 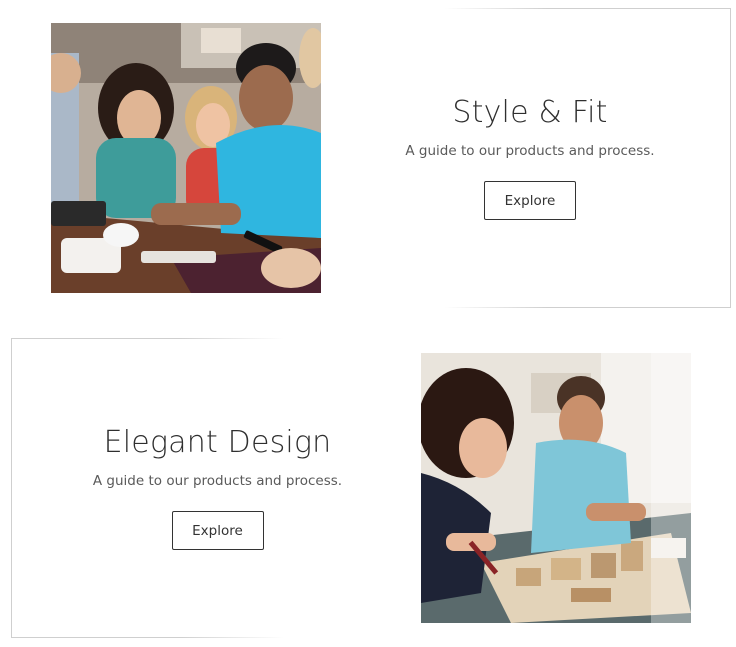 I want to click on feature-title: Style & Fit, so click(x=530, y=112).